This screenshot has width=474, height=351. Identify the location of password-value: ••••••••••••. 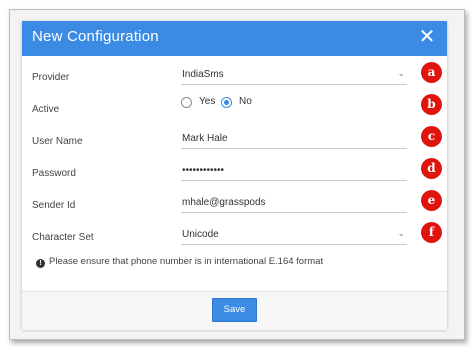
(203, 170).